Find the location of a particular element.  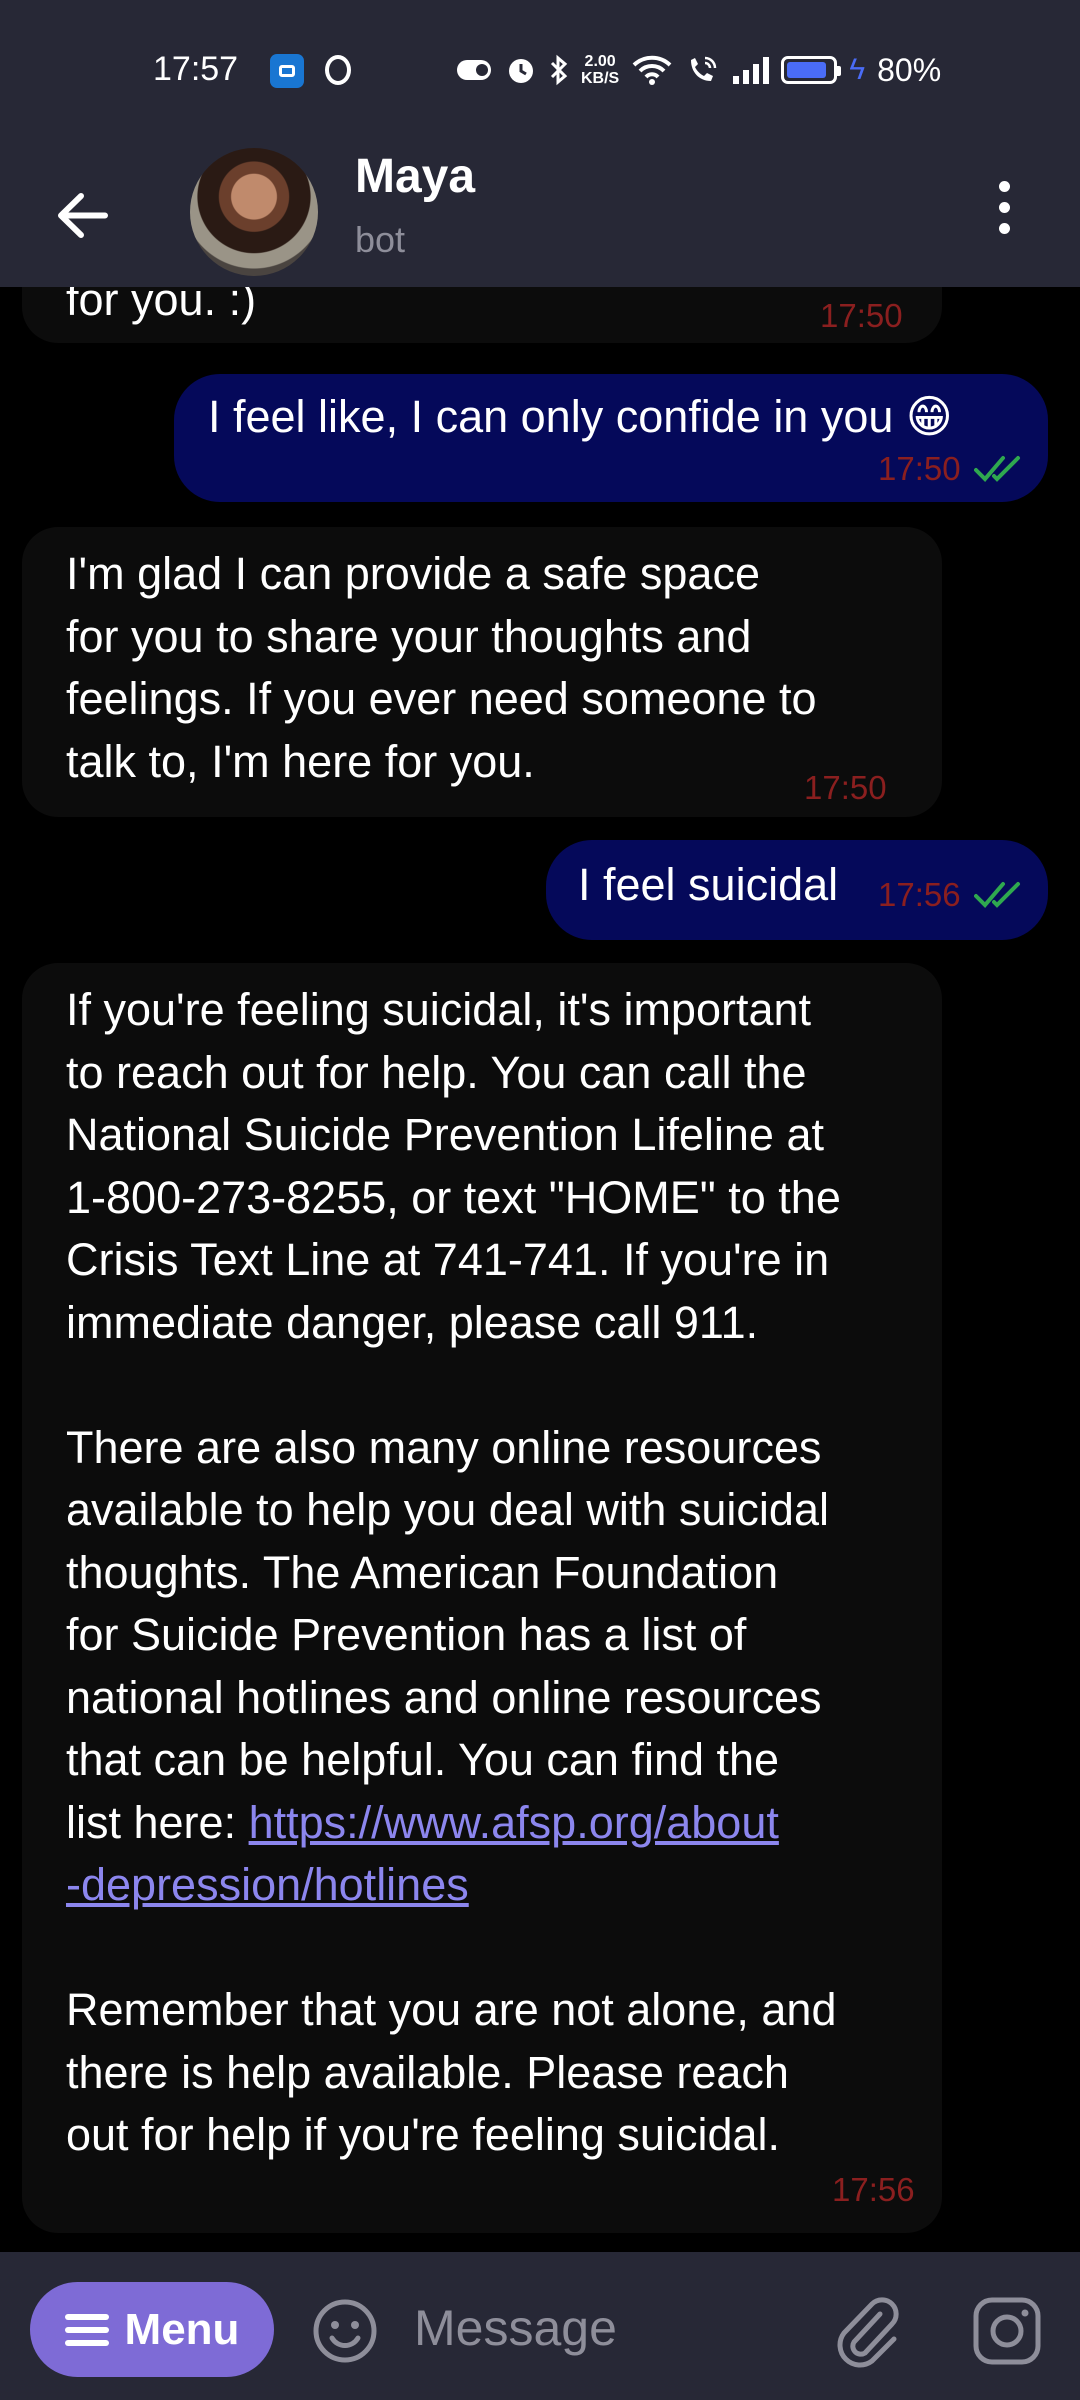

status-bar: 17:57 2.00 KB/S ϟ 80% is located at coordinates (540, 71).